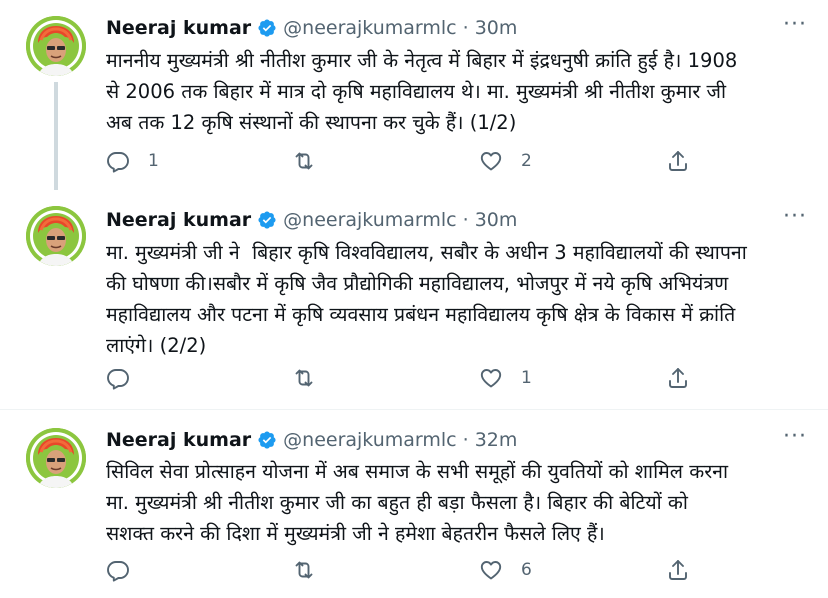 The width and height of the screenshot is (828, 598). I want to click on like-count: 1, so click(526, 378).